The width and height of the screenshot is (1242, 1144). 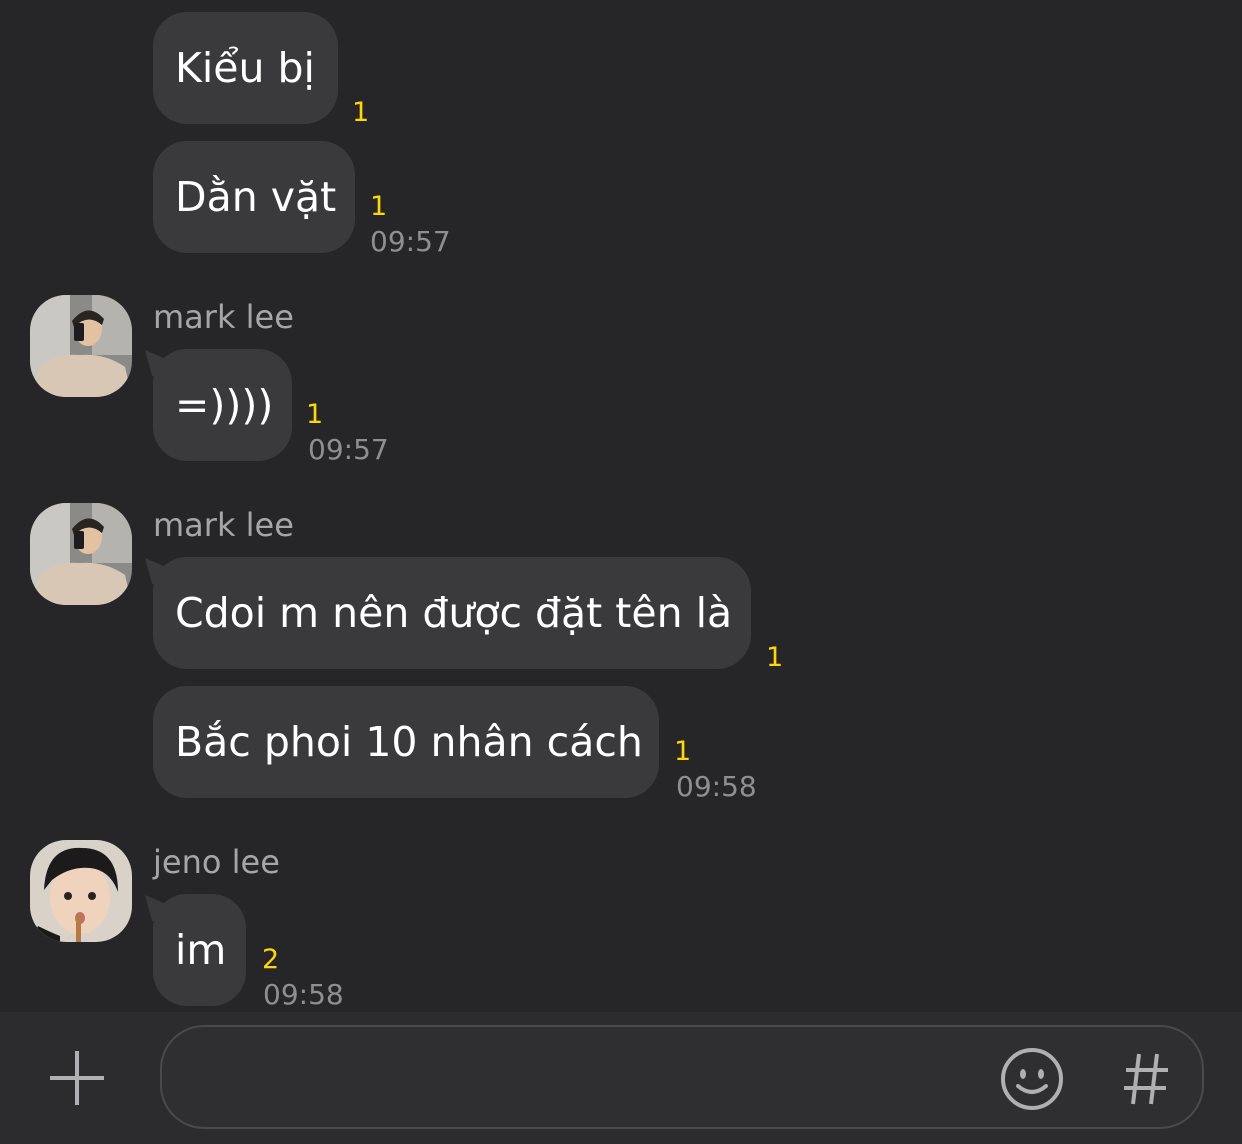 I want to click on message-bubble: =)))), so click(x=222, y=405).